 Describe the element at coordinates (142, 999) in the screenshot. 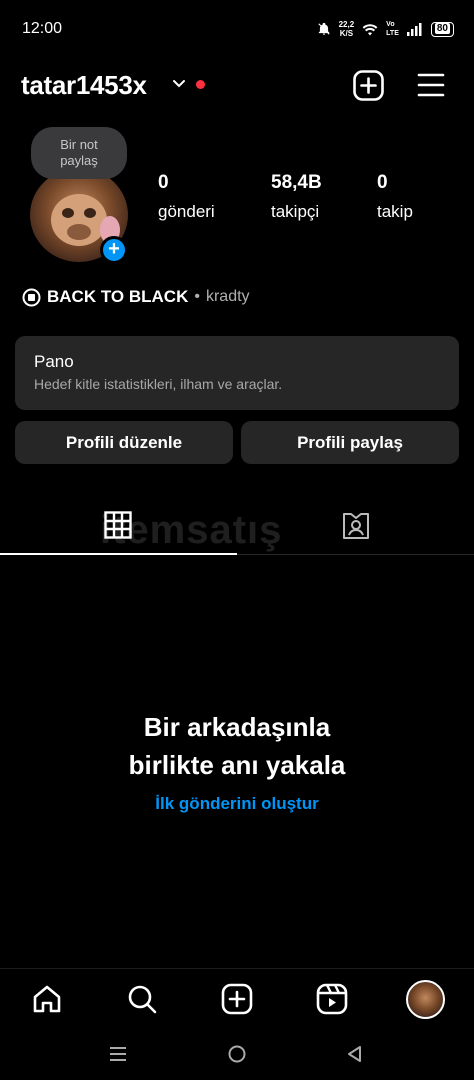

I see `search-icon` at that location.